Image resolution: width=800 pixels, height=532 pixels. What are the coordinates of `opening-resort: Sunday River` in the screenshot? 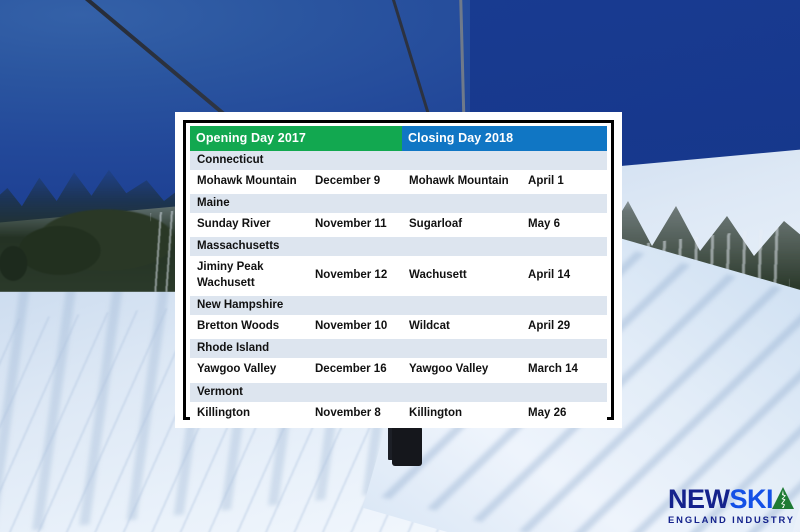 It's located at (249, 225).